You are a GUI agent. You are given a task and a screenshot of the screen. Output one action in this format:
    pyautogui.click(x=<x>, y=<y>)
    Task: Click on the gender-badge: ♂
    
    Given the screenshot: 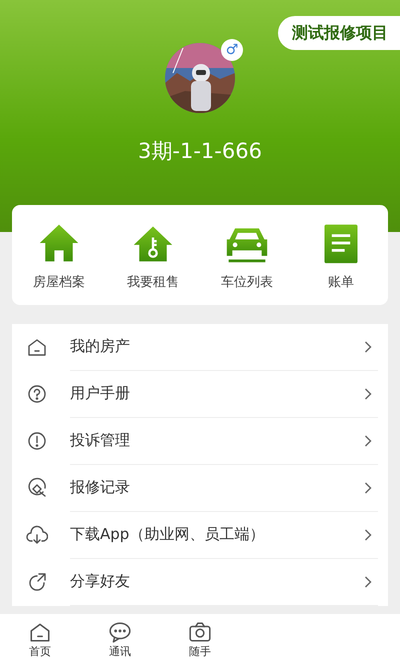 What is the action you would take?
    pyautogui.click(x=232, y=50)
    